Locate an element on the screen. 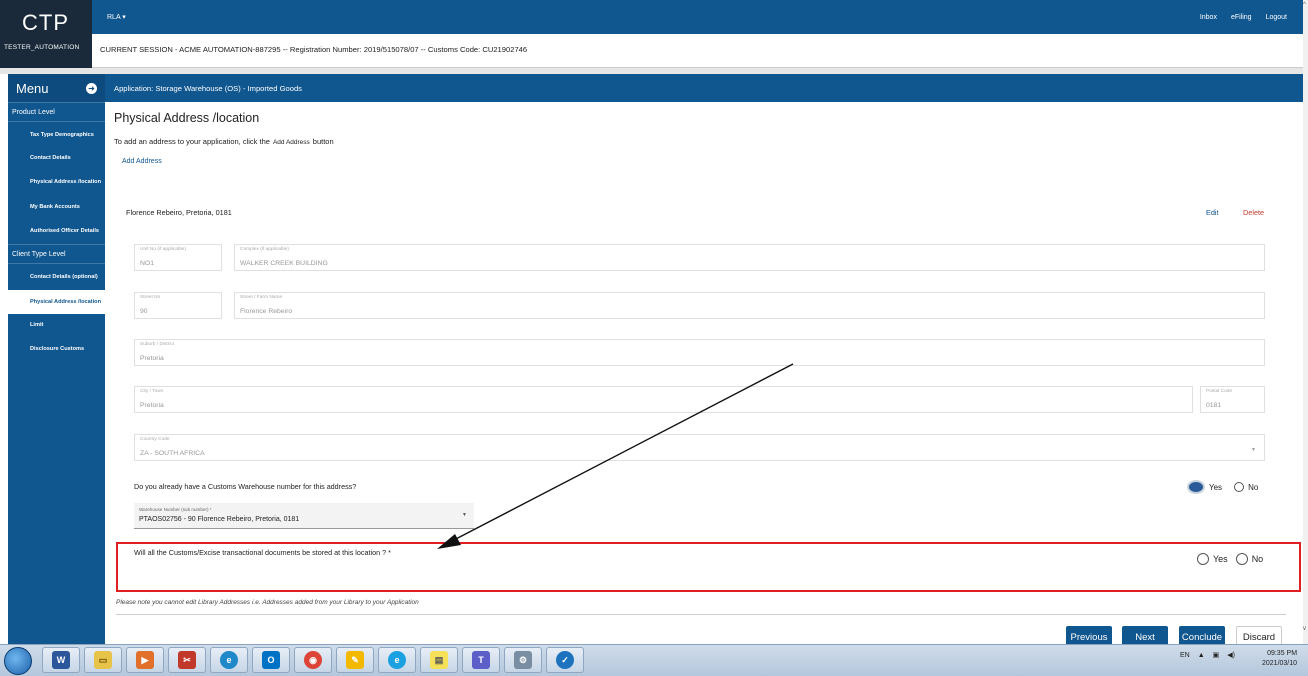 Image resolution: width=1308 pixels, height=676 pixels. postal-code-label: Postal Code is located at coordinates (1219, 391).